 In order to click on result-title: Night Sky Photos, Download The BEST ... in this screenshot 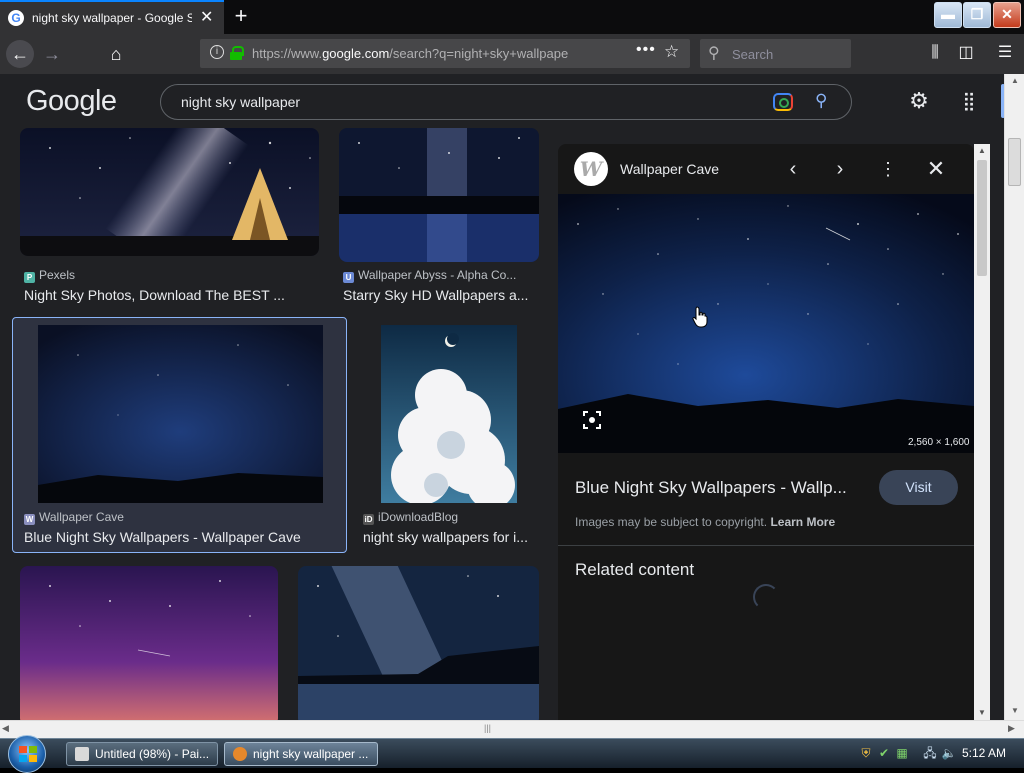, I will do `click(169, 295)`.